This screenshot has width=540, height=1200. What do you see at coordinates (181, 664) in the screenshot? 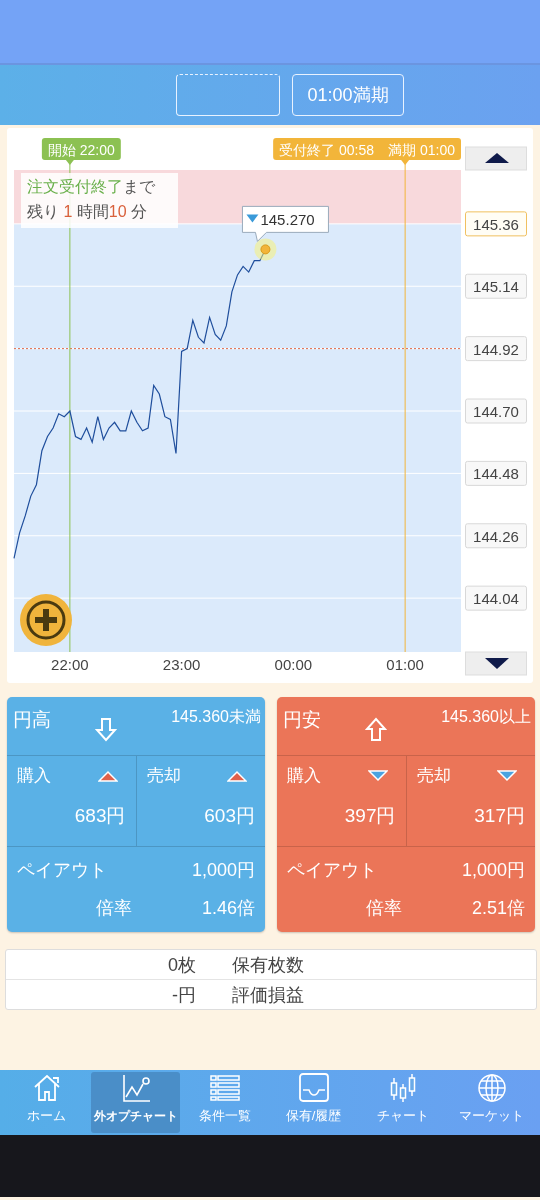
I see `axis-label: 23:00` at bounding box center [181, 664].